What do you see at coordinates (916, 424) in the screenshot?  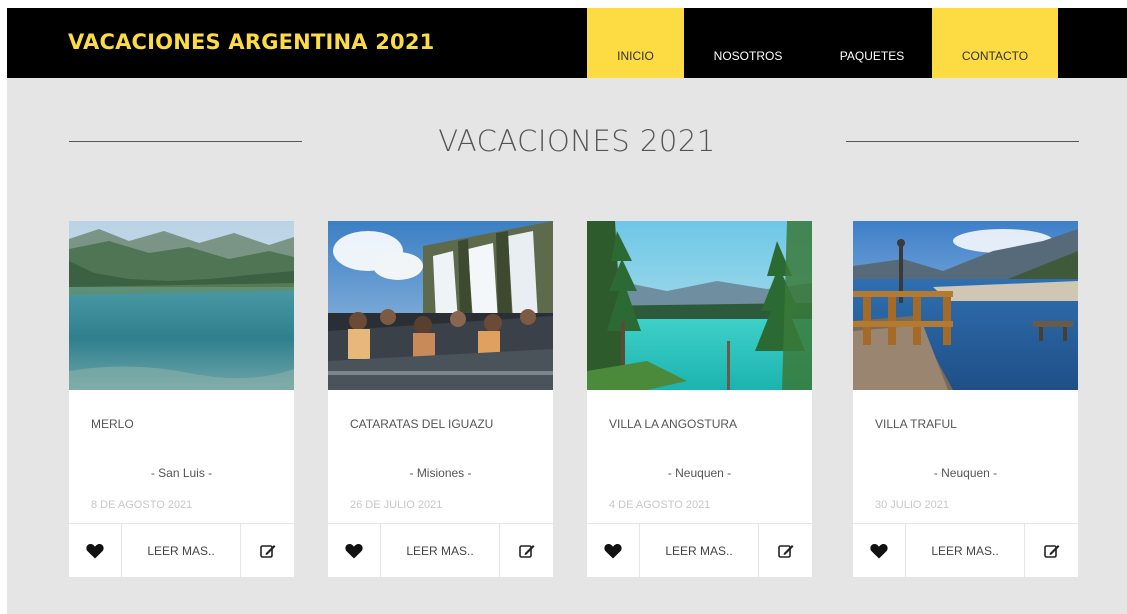 I see `card-title: VILLA TRAFUL` at bounding box center [916, 424].